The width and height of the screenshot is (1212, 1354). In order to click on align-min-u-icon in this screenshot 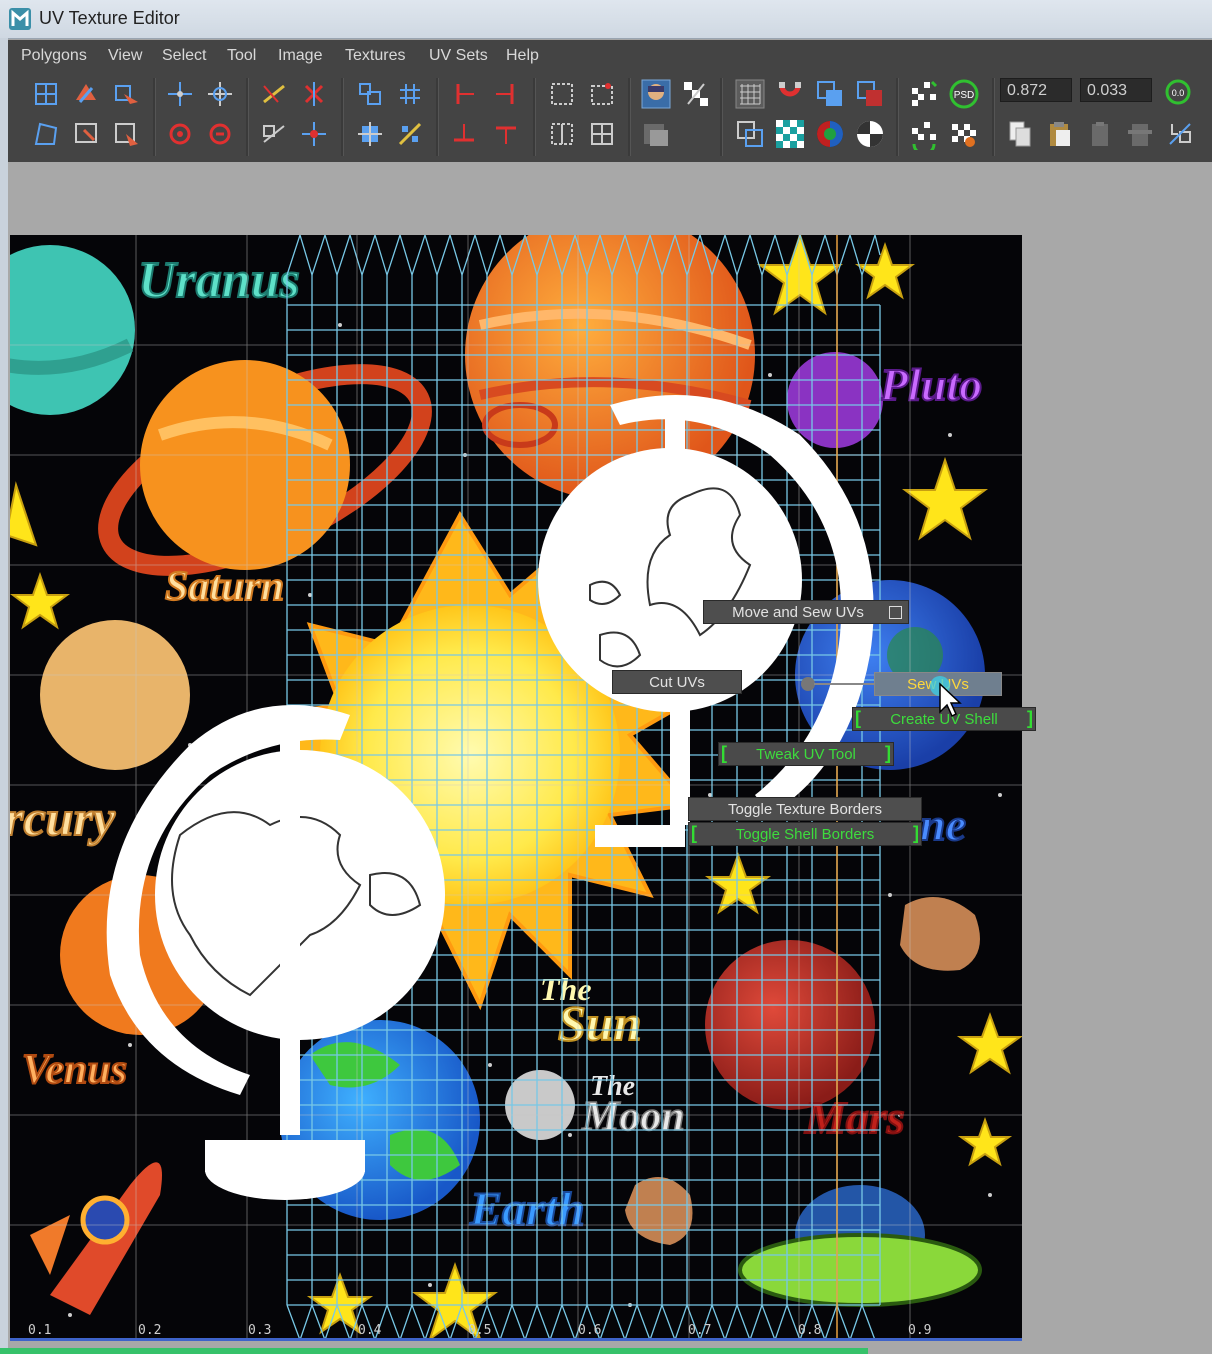, I will do `click(464, 94)`.